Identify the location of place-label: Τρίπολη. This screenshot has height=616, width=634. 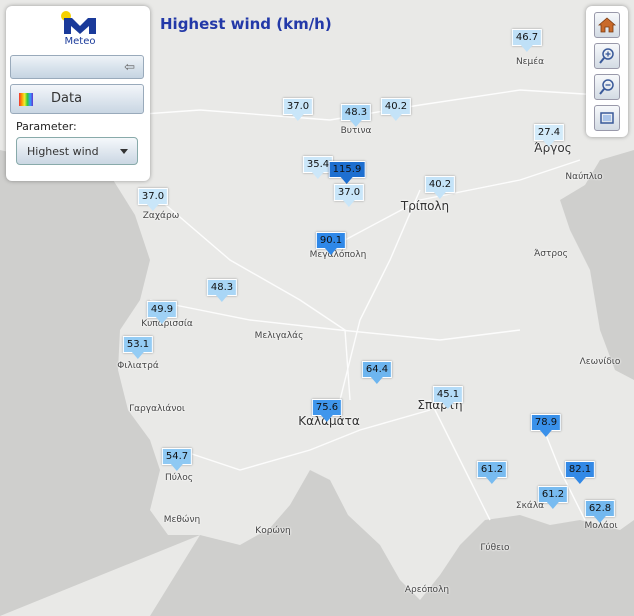
(425, 206).